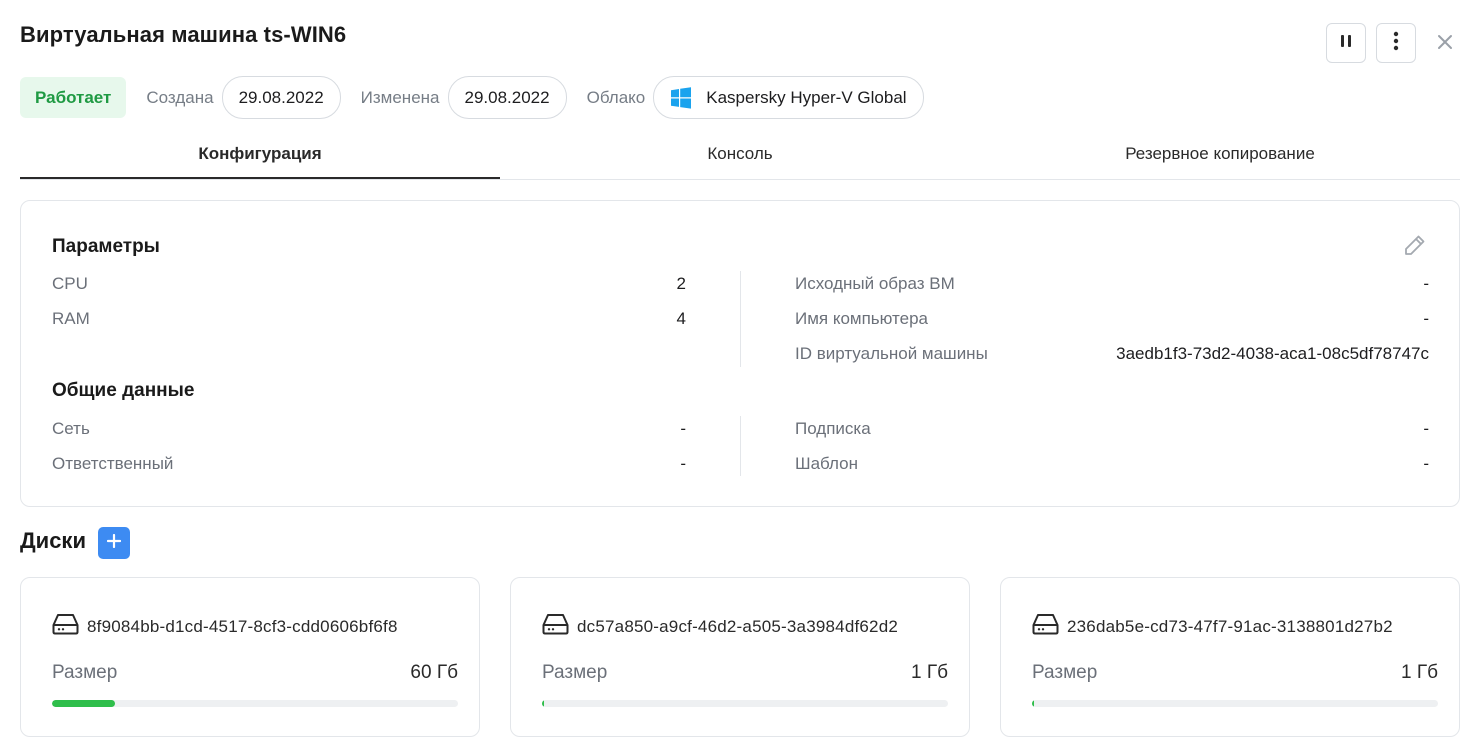 The height and width of the screenshot is (739, 1483). What do you see at coordinates (70, 283) in the screenshot?
I see `param-key: CPU` at bounding box center [70, 283].